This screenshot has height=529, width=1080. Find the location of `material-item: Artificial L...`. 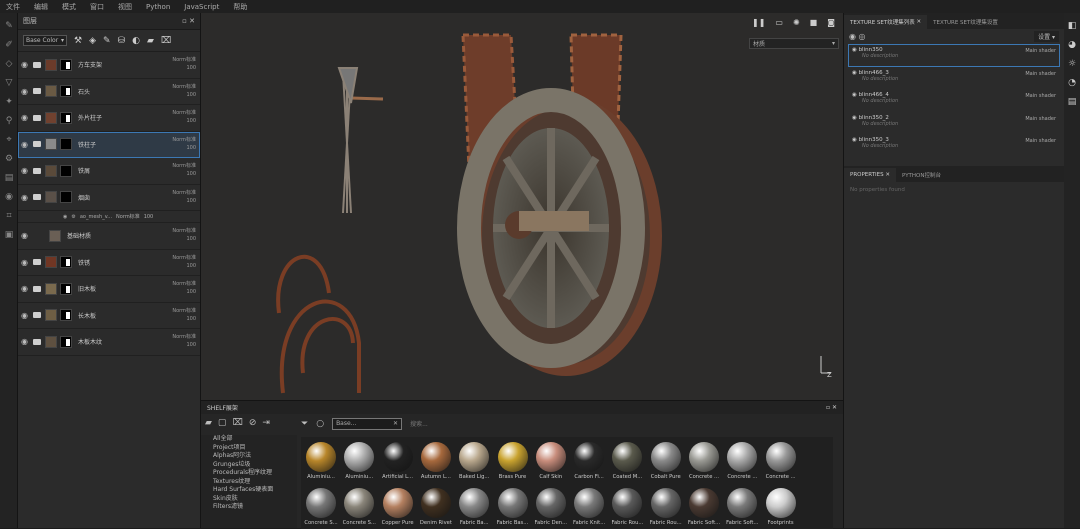

material-item: Artificial L... is located at coordinates (398, 462).